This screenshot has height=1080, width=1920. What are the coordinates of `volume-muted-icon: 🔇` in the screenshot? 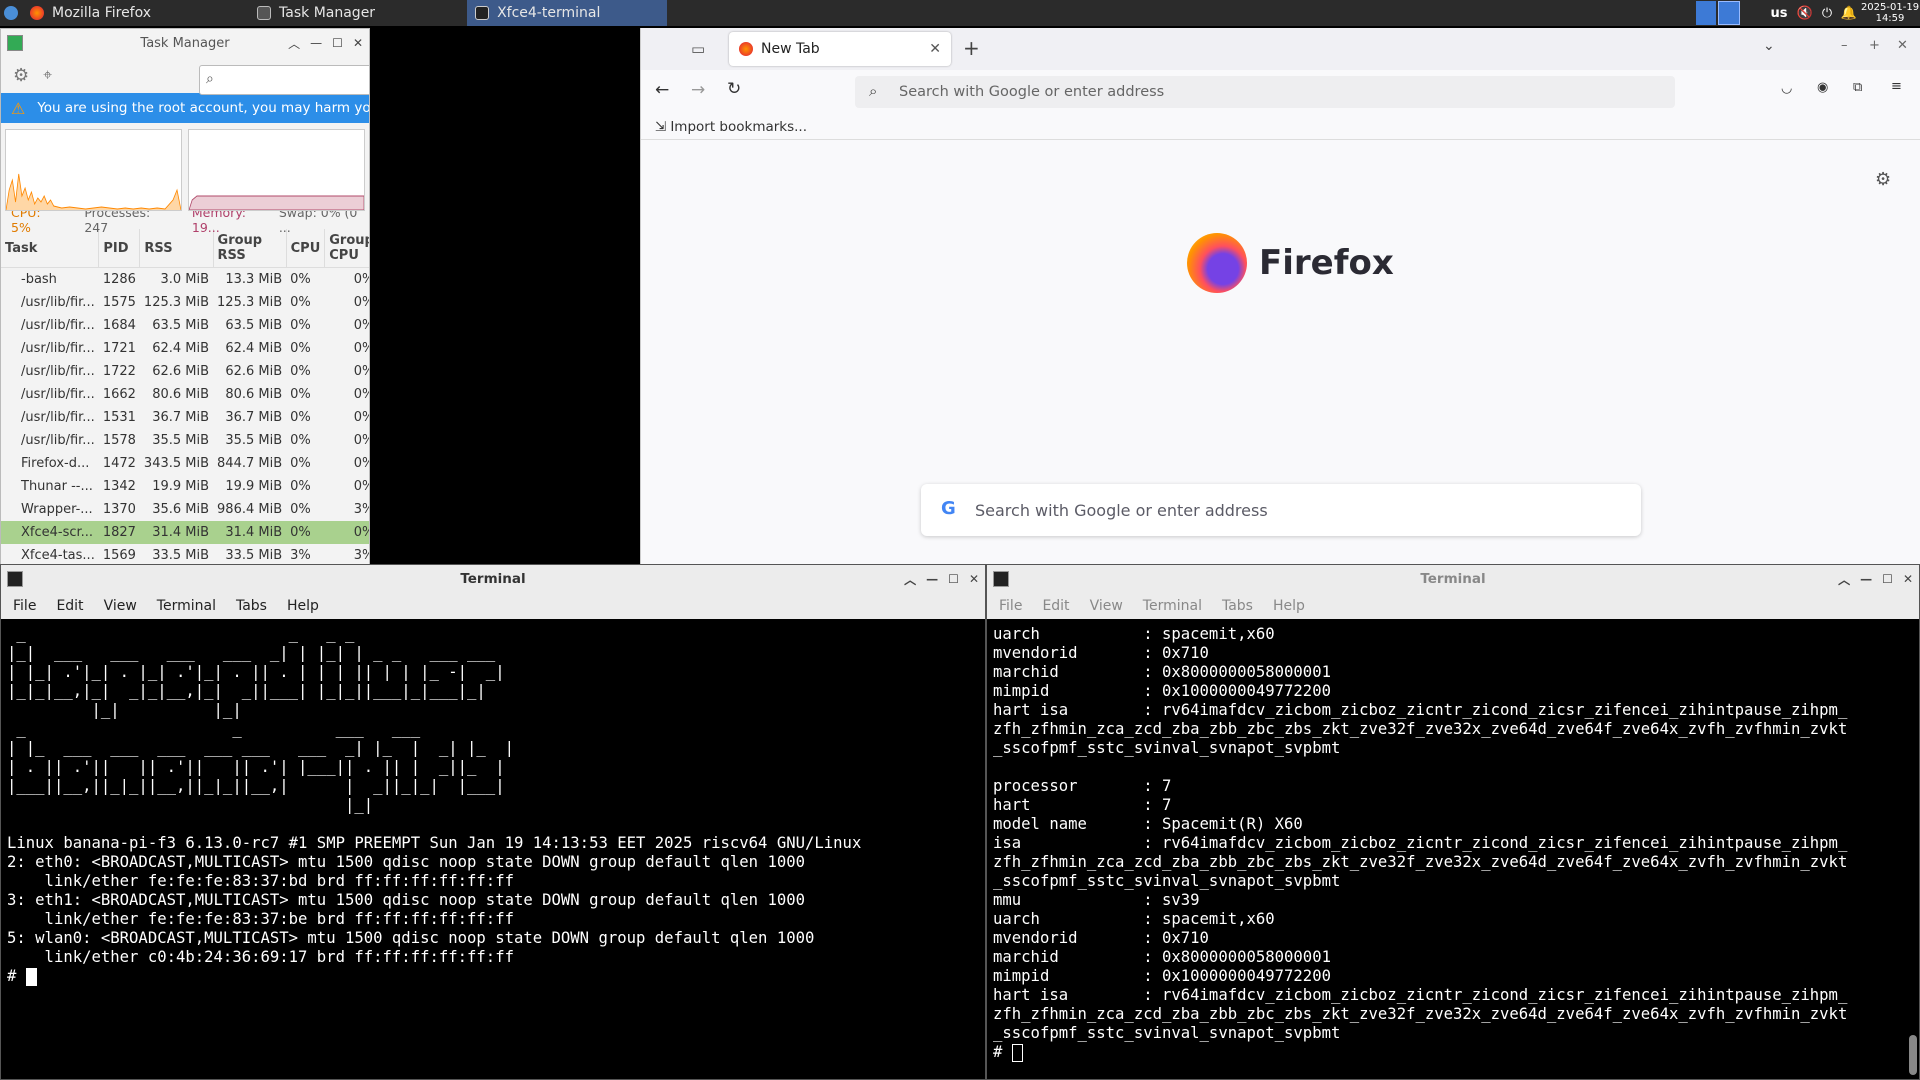 It's located at (1805, 13).